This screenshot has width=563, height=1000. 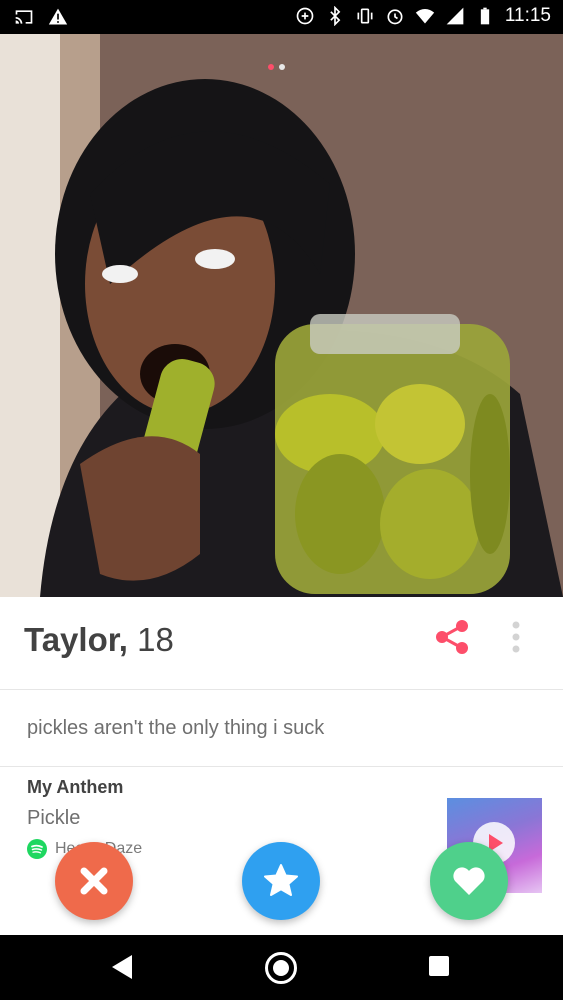 What do you see at coordinates (271, 67) in the screenshot?
I see `pagination-dot-active` at bounding box center [271, 67].